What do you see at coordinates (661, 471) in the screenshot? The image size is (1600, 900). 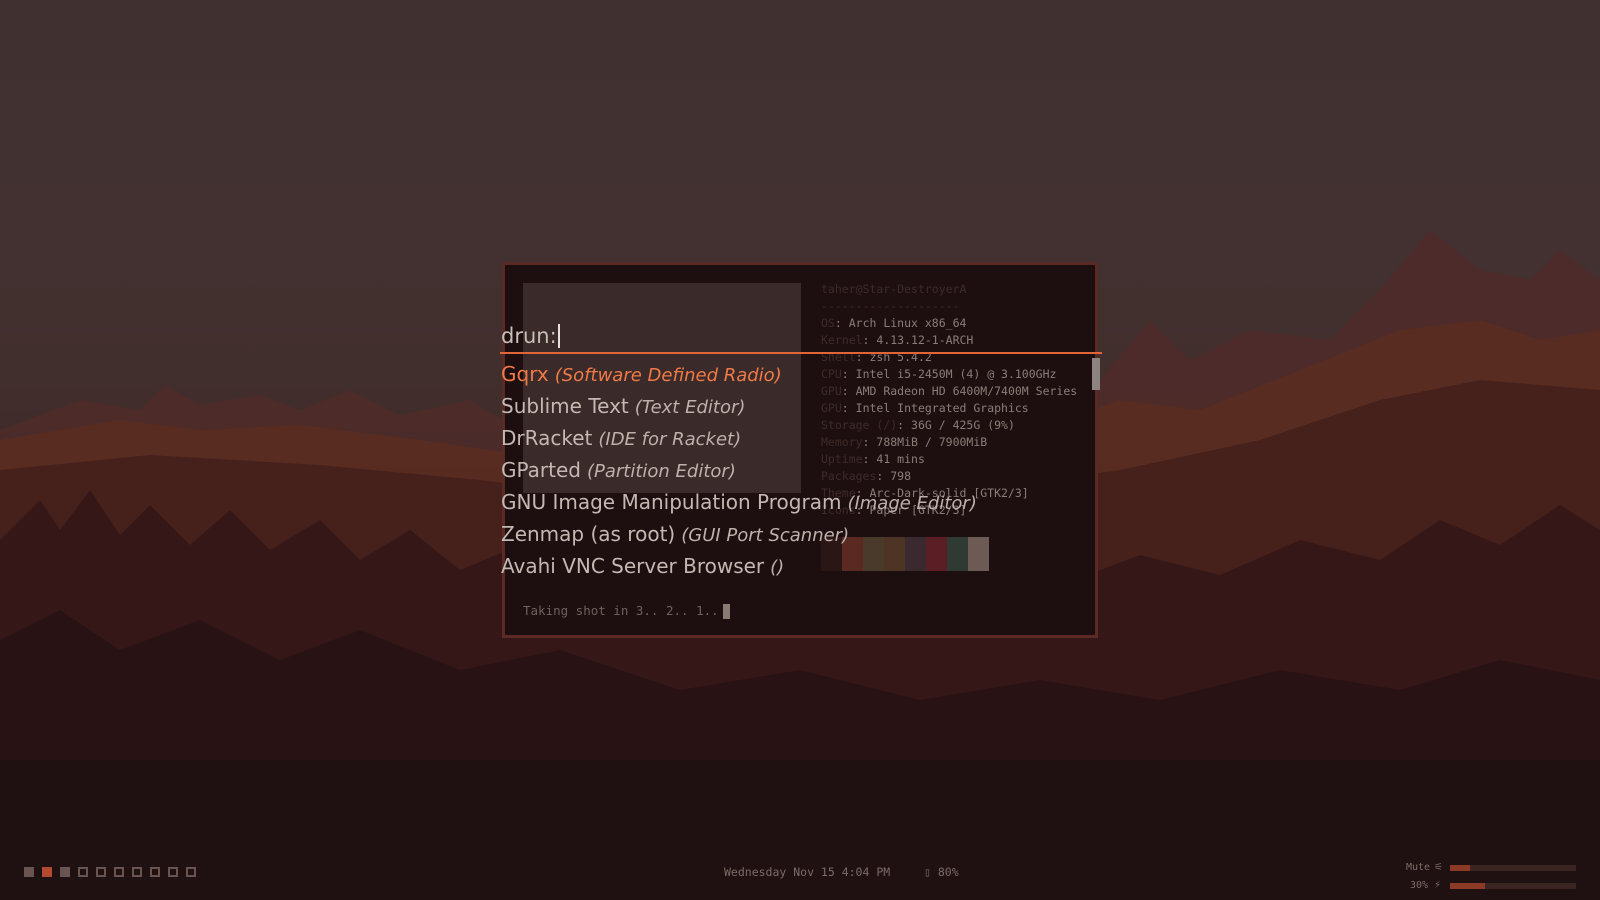 I see `launcher-item-generic-name: (Partition Editor)` at bounding box center [661, 471].